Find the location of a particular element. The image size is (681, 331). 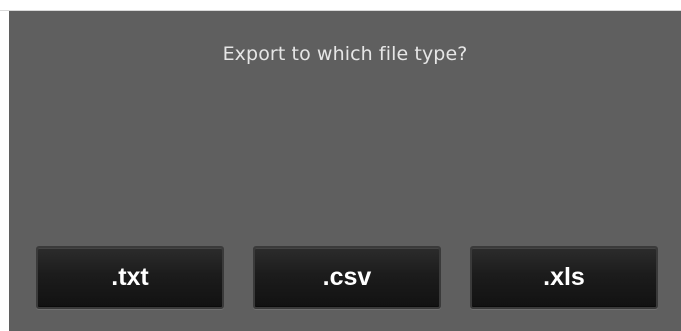

export-txt-label: .txt is located at coordinates (130, 277).